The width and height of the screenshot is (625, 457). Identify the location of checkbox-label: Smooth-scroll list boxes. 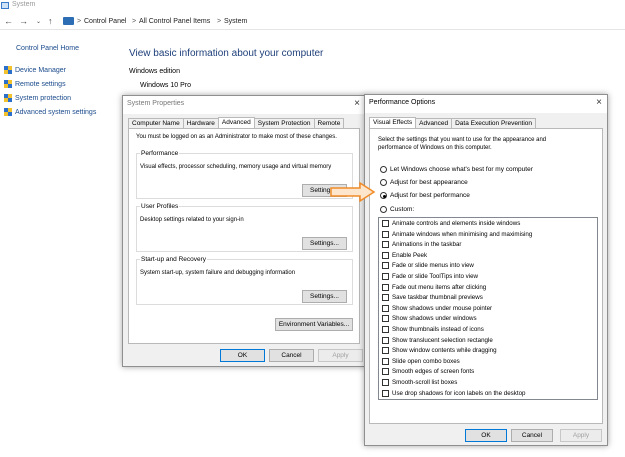
(425, 382).